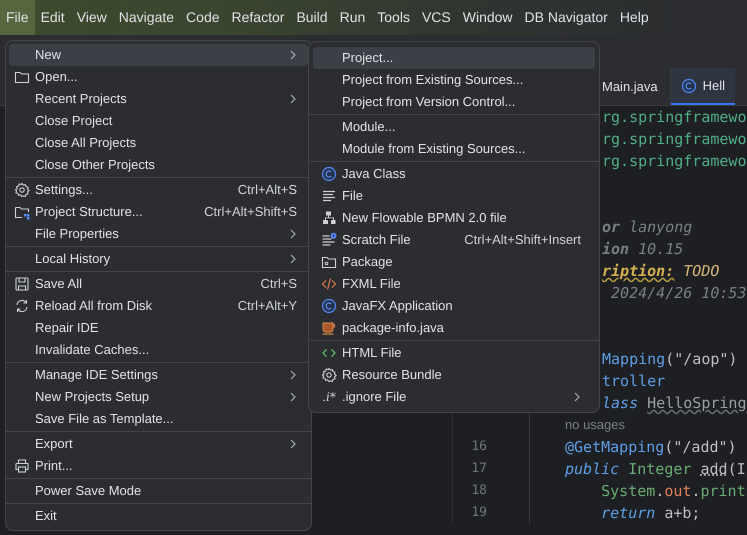 This screenshot has width=747, height=535. What do you see at coordinates (522, 240) in the screenshot?
I see `shortcut-label: Ctrl+Alt+Shift+Insert` at bounding box center [522, 240].